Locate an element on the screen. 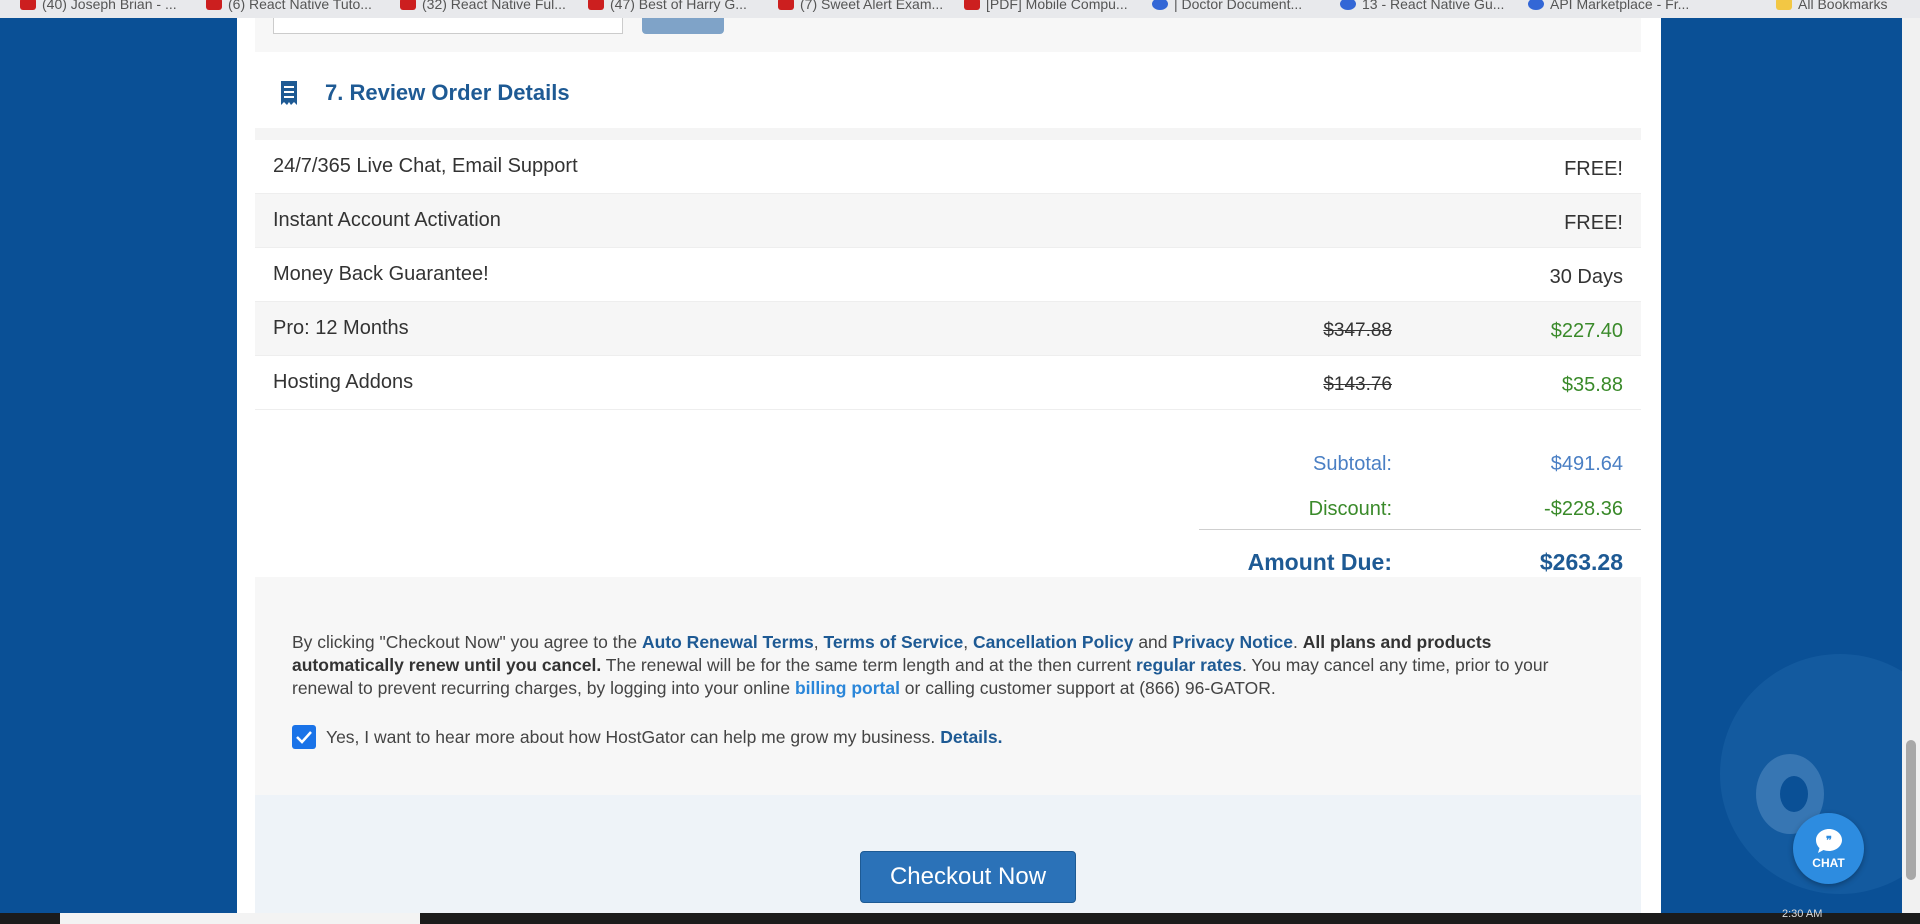 The height and width of the screenshot is (924, 1920). billing-portal-link: billing portal is located at coordinates (847, 688).